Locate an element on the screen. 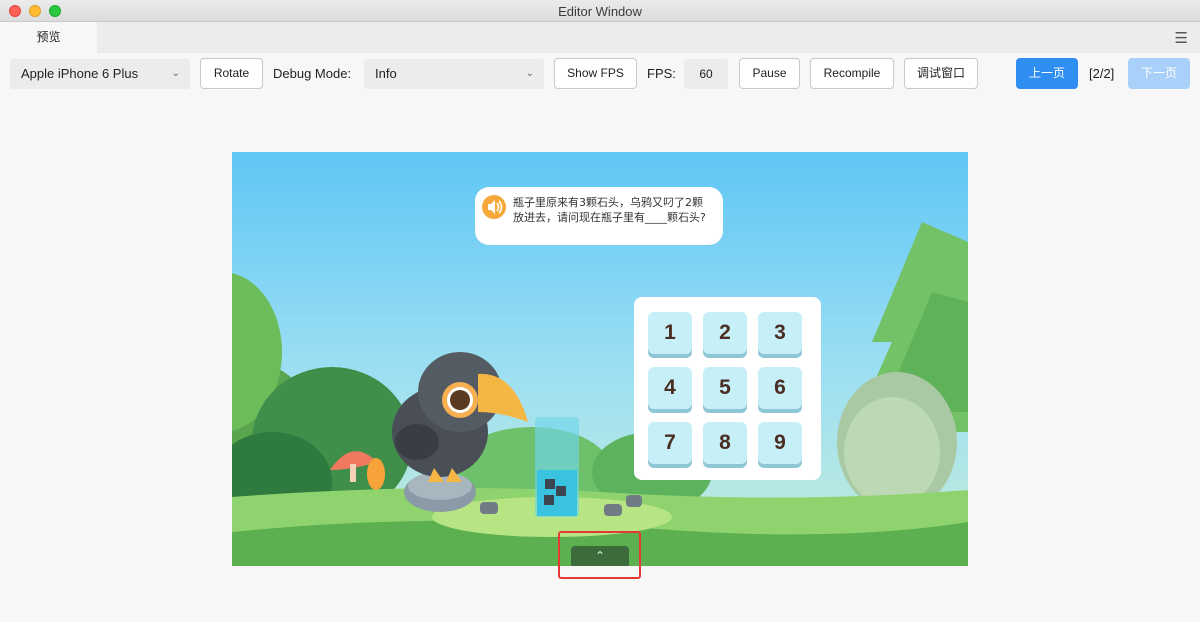  speaker-icon is located at coordinates (494, 207).